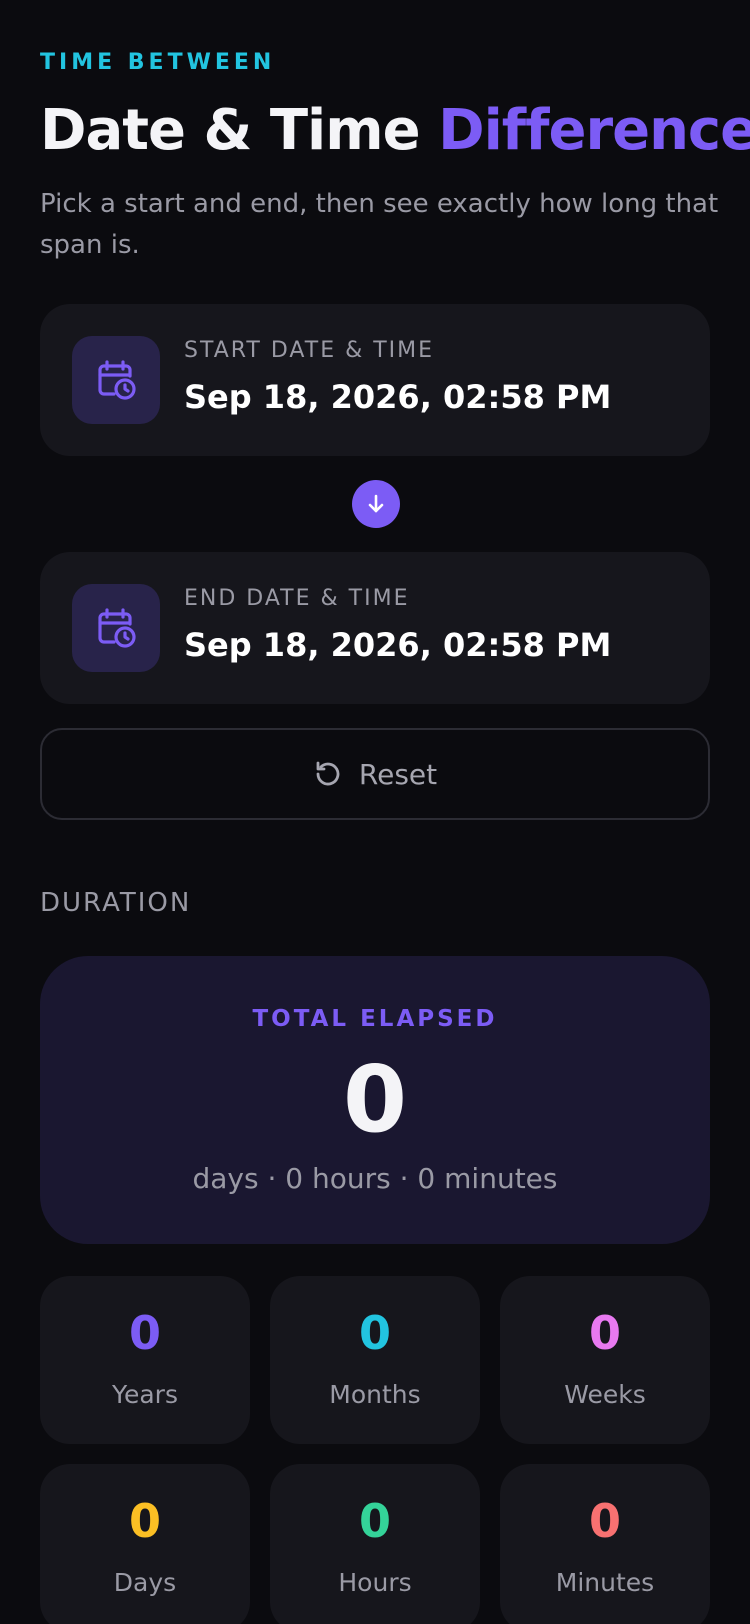 The width and height of the screenshot is (750, 1624). Describe the element at coordinates (144, 1521) in the screenshot. I see `stat-days-value: 0` at that location.